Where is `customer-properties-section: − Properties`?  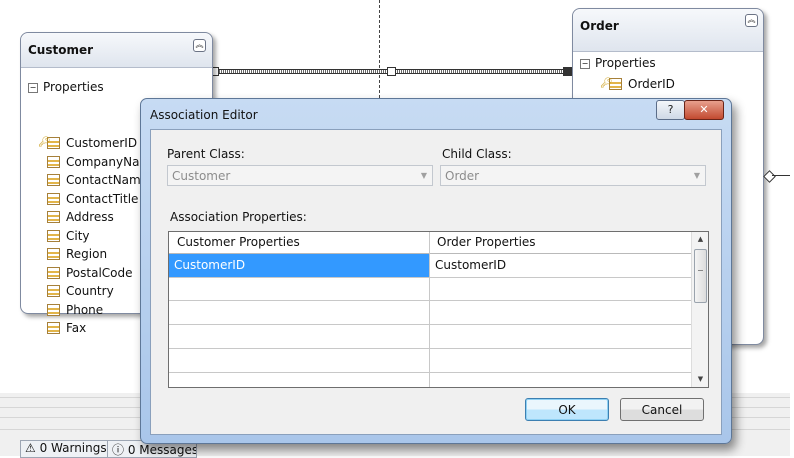 customer-properties-section: − Properties is located at coordinates (66, 87).